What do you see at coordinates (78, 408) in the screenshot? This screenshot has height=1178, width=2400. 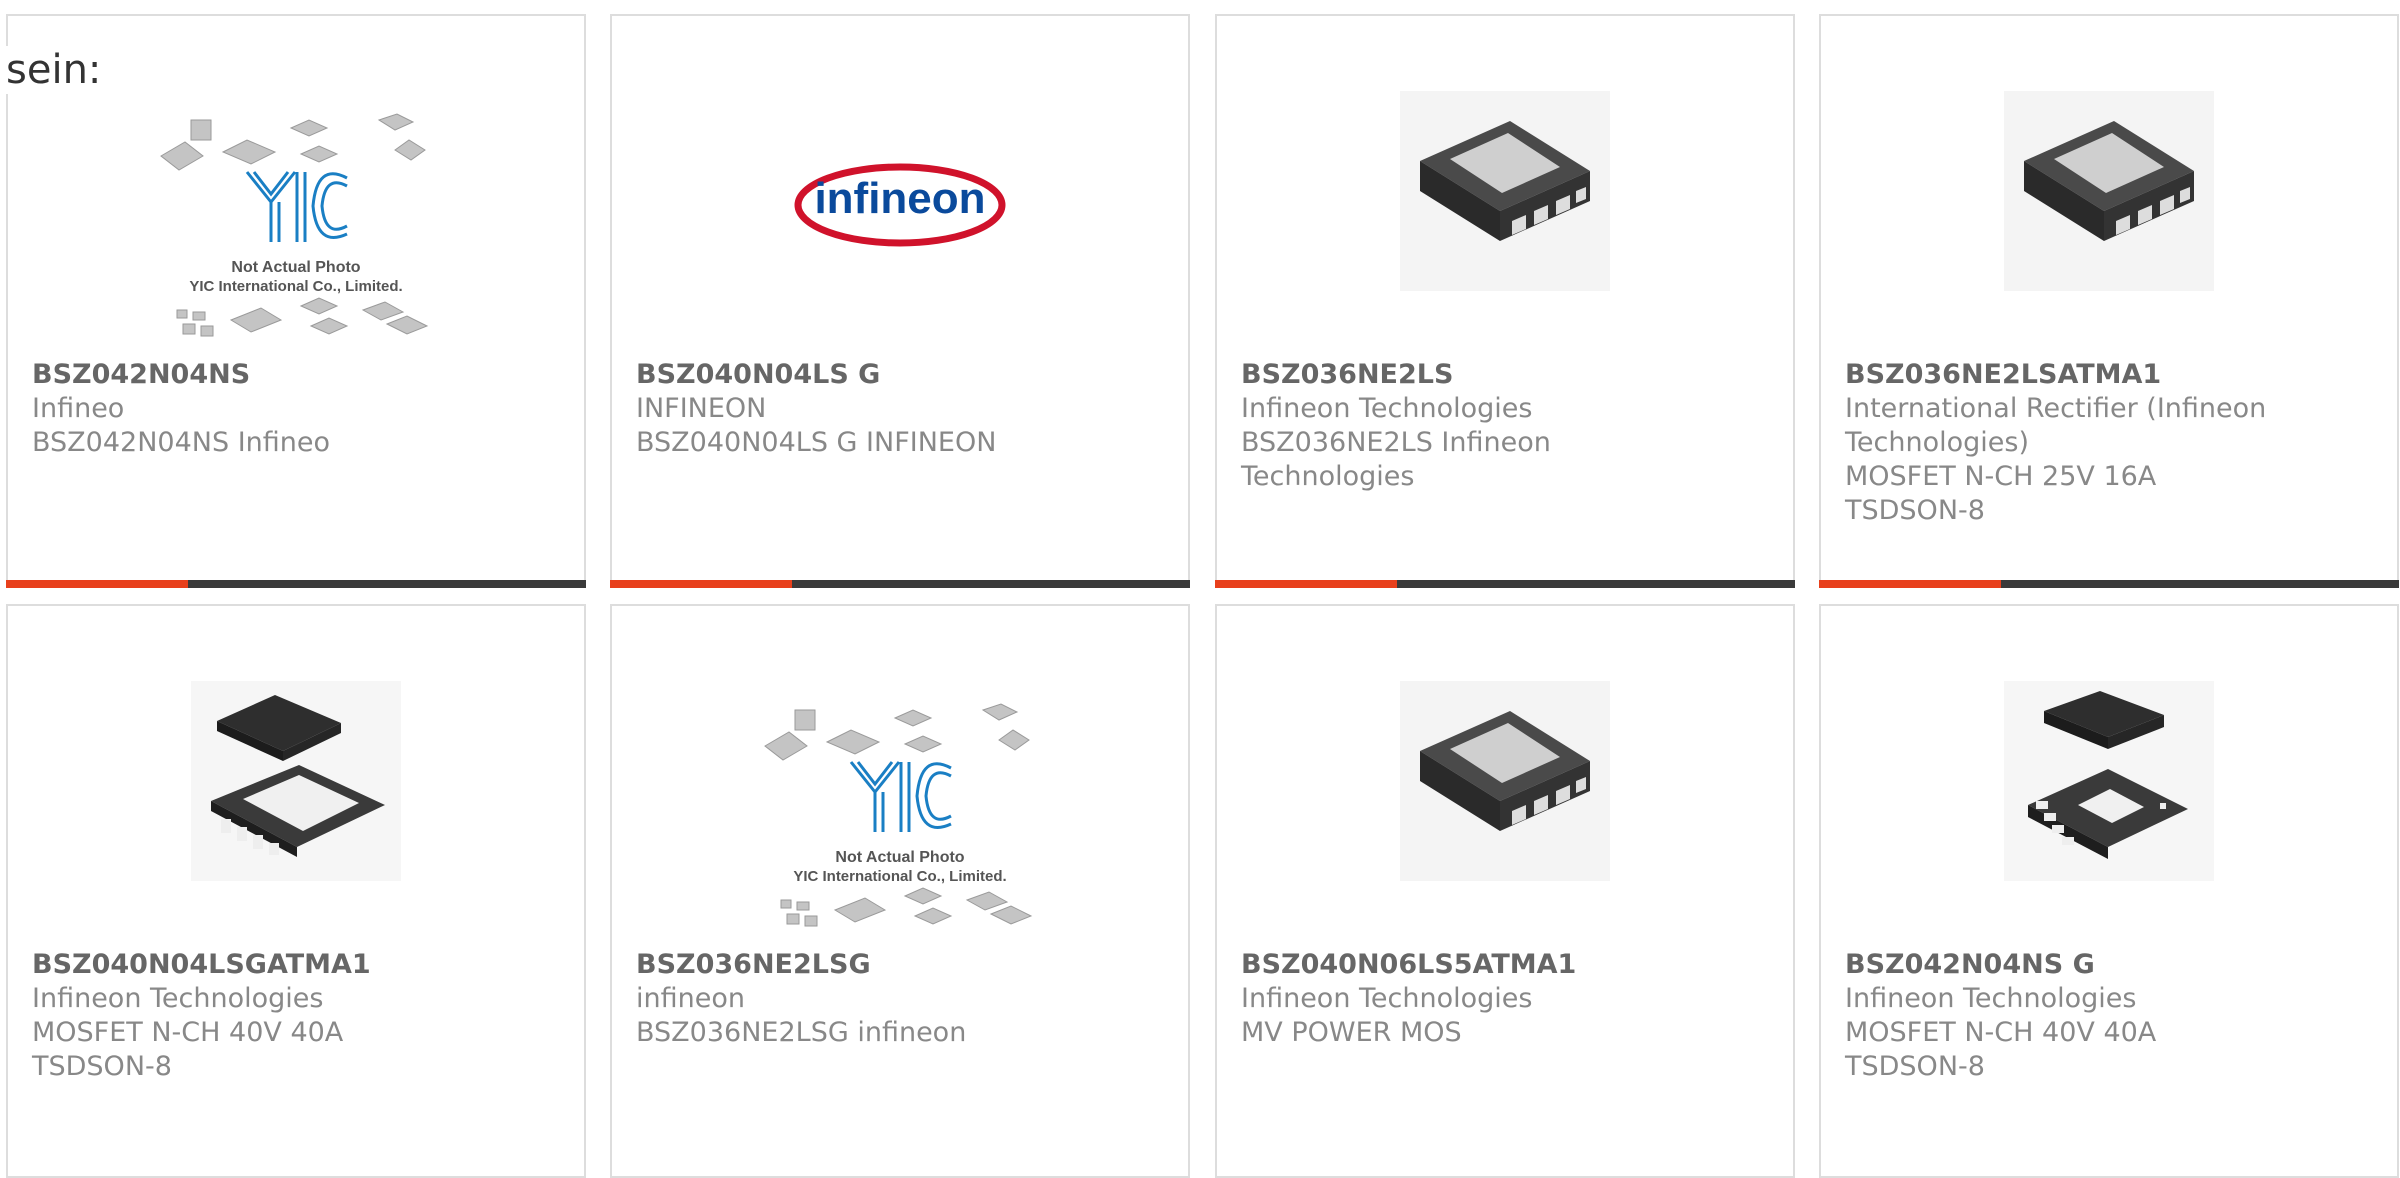 I see `manufacturer: Infineo` at bounding box center [78, 408].